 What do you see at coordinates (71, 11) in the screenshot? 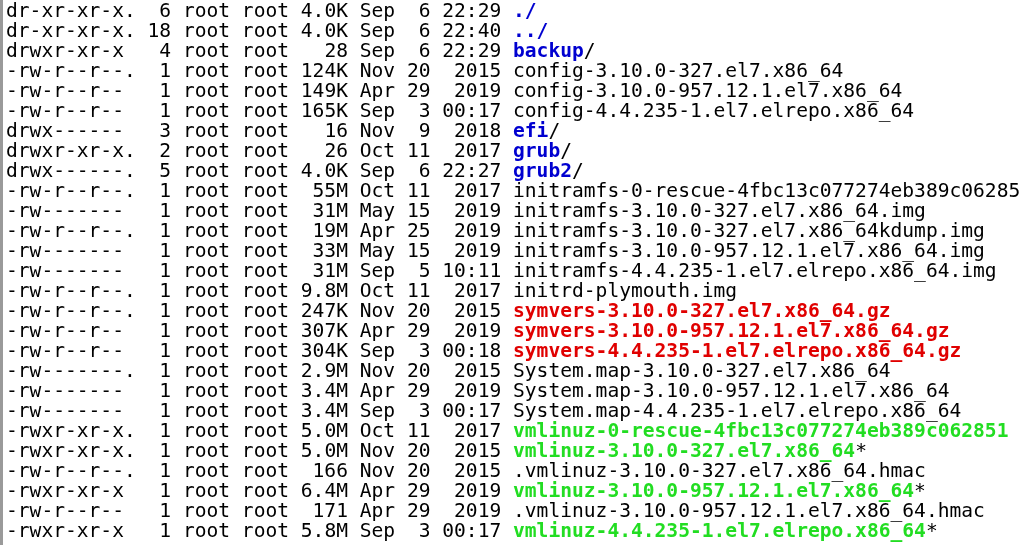
I see `permissions: dr-xr-xr-x.` at bounding box center [71, 11].